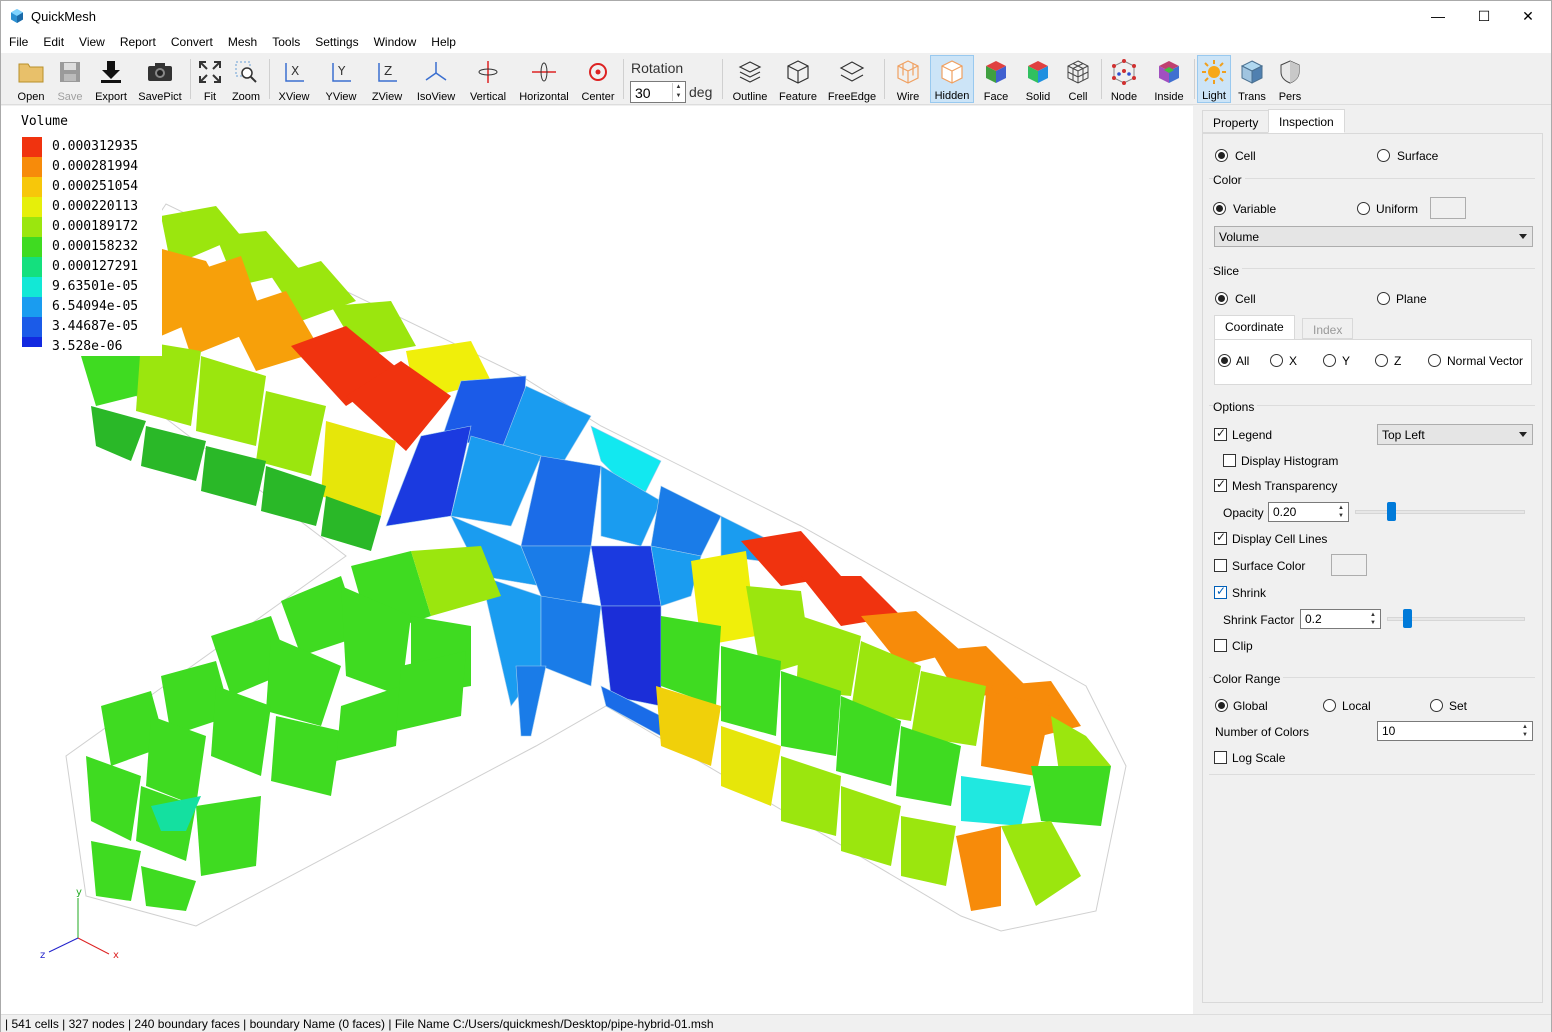 The image size is (1552, 1032). What do you see at coordinates (1397, 209) in the screenshot?
I see `color-uniform-label: Uniform` at bounding box center [1397, 209].